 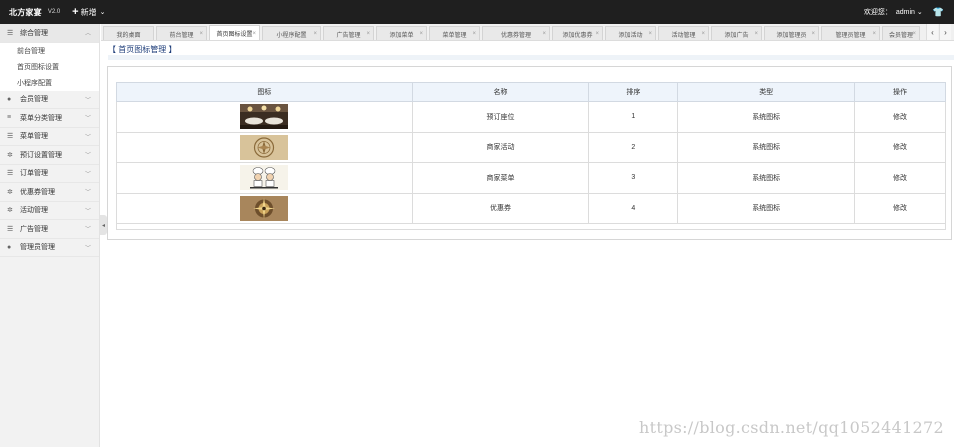 What do you see at coordinates (938, 12) in the screenshot?
I see `skin-shirt-icon: 👕` at bounding box center [938, 12].